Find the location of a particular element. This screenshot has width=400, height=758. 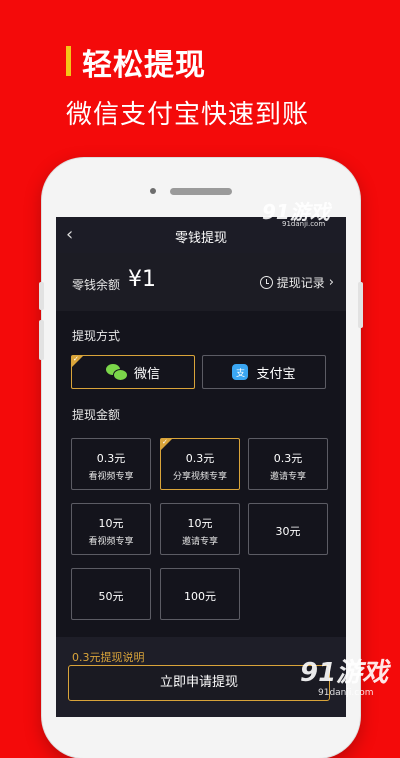

amount-note: 分享视频专享 is located at coordinates (199, 477).